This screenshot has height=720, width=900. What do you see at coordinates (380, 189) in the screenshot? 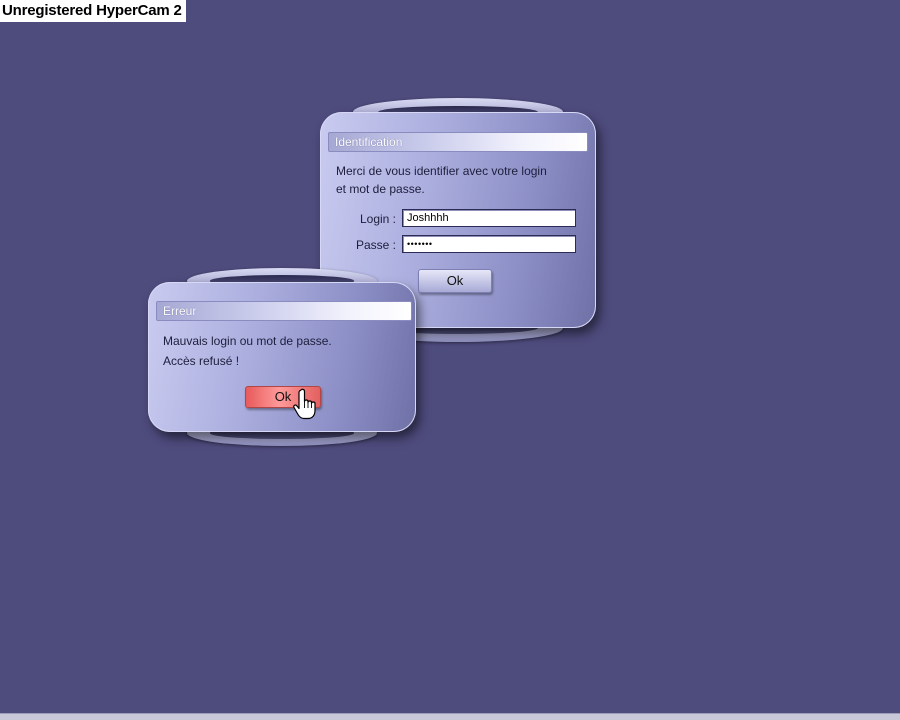
I see `identification-message-line2: et mot de passe.` at bounding box center [380, 189].